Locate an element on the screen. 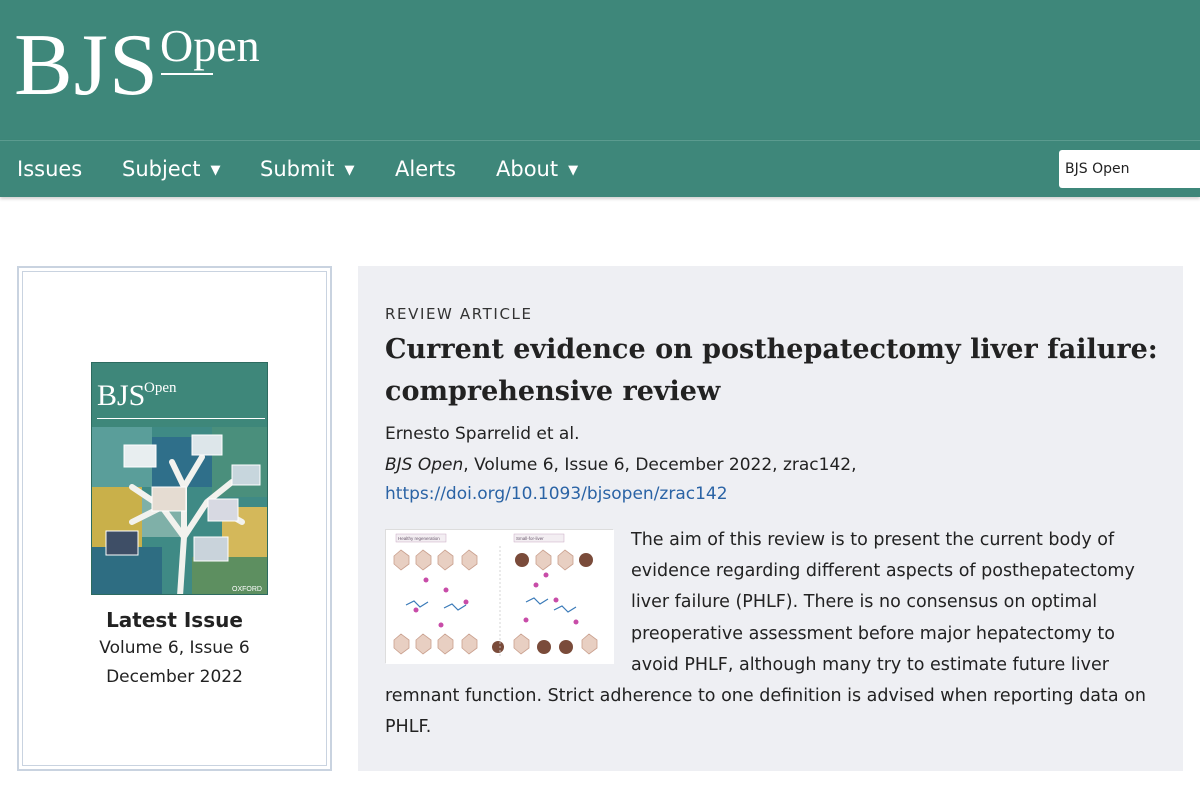 The height and width of the screenshot is (789, 1200). article-authors: Ernesto Sparrelid et al. is located at coordinates (482, 434).